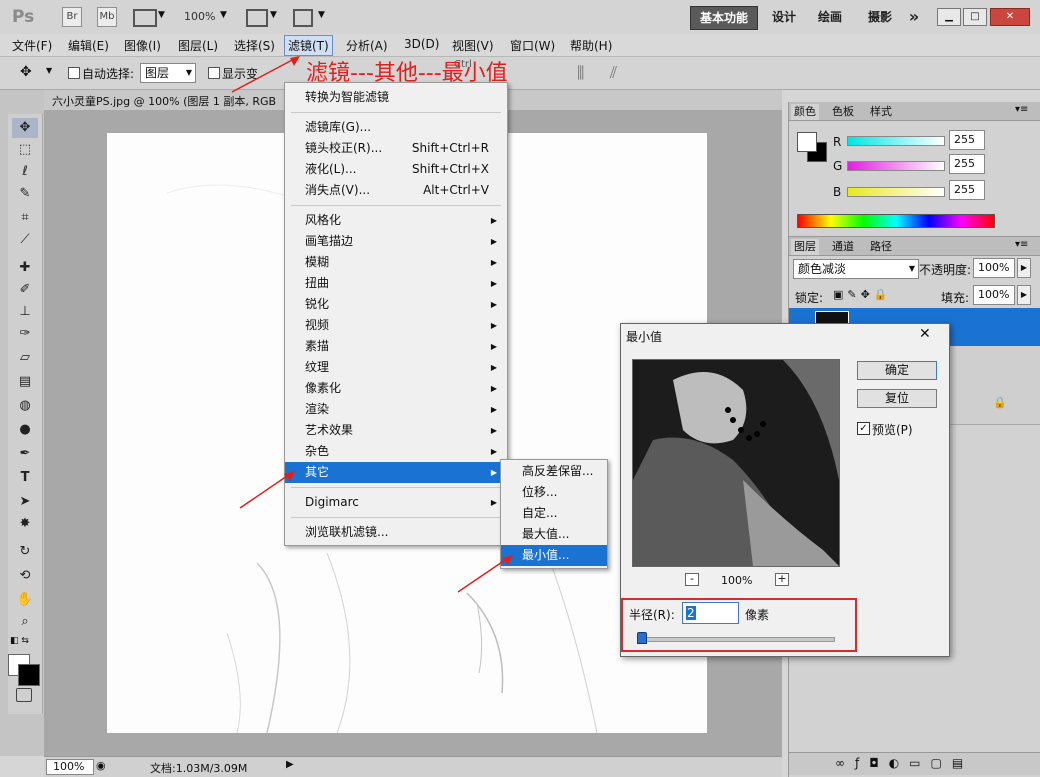  What do you see at coordinates (88, 45) in the screenshot?
I see `menu-edit: 编辑(E)` at bounding box center [88, 45].